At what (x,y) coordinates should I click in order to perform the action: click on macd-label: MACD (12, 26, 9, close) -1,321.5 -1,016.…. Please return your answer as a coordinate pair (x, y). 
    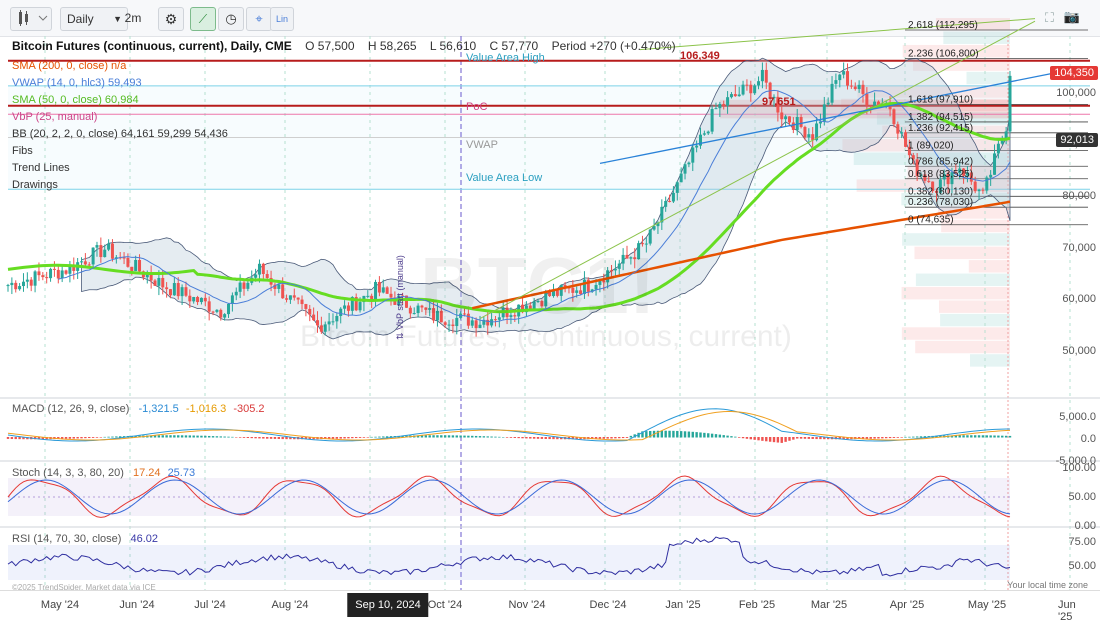
    Looking at the image, I should click on (138, 409).